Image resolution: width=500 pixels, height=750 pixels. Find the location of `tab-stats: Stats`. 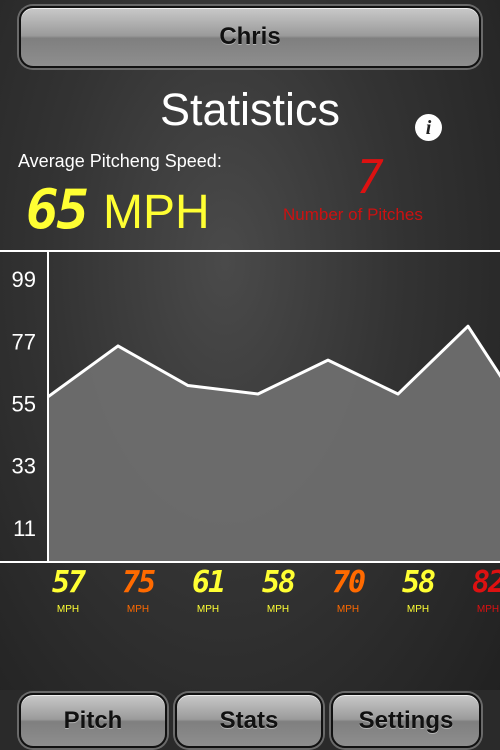

tab-stats: Stats is located at coordinates (249, 720).